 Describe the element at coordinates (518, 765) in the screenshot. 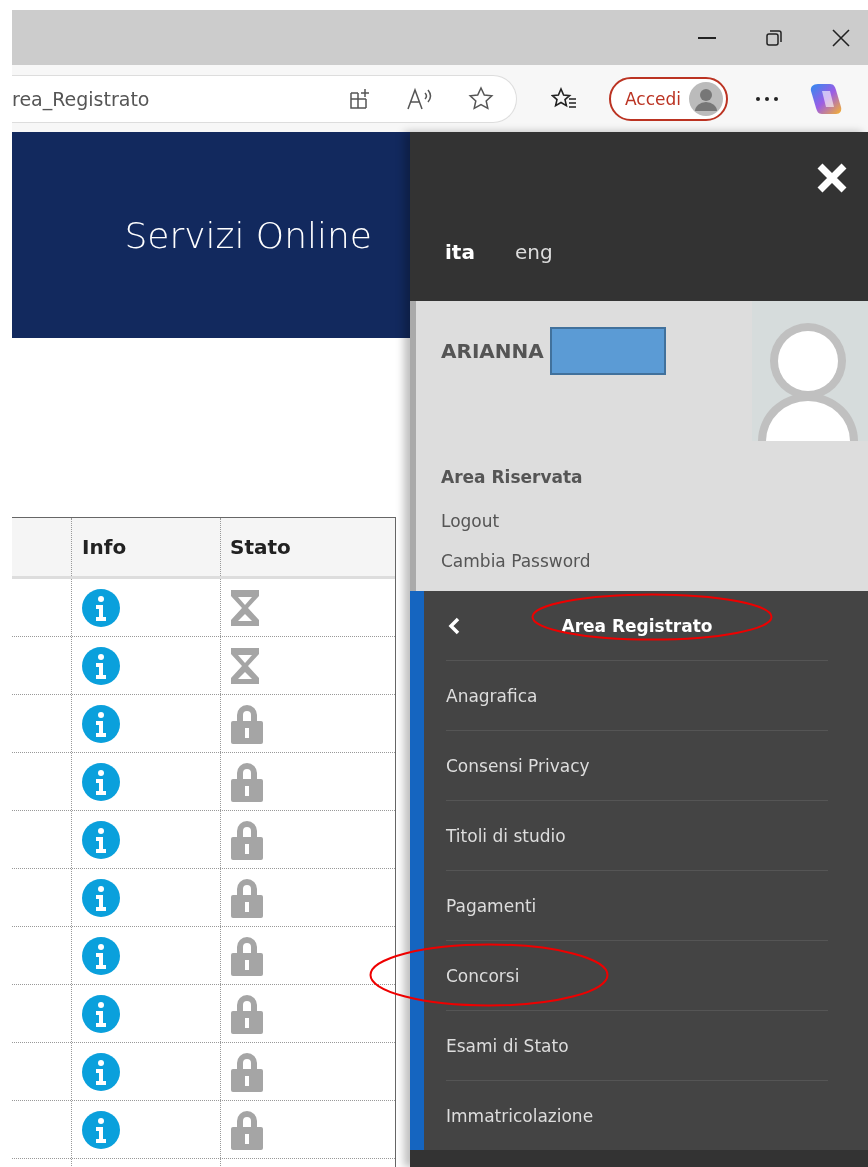

I see `menu-item: Consensi Privacy` at that location.